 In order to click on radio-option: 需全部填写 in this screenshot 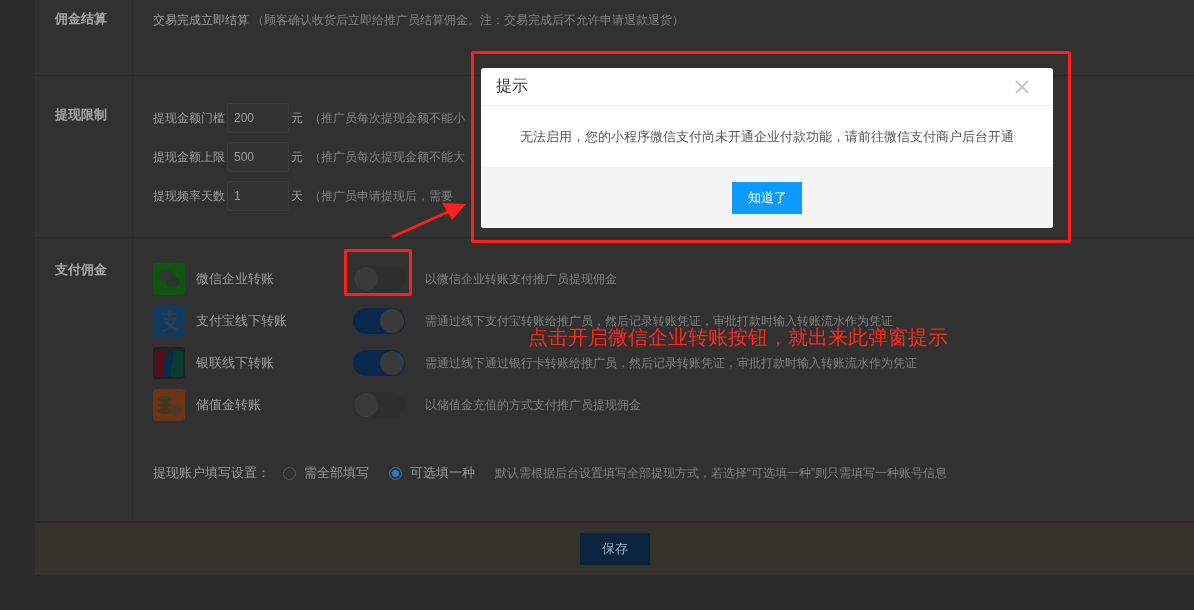, I will do `click(326, 473)`.